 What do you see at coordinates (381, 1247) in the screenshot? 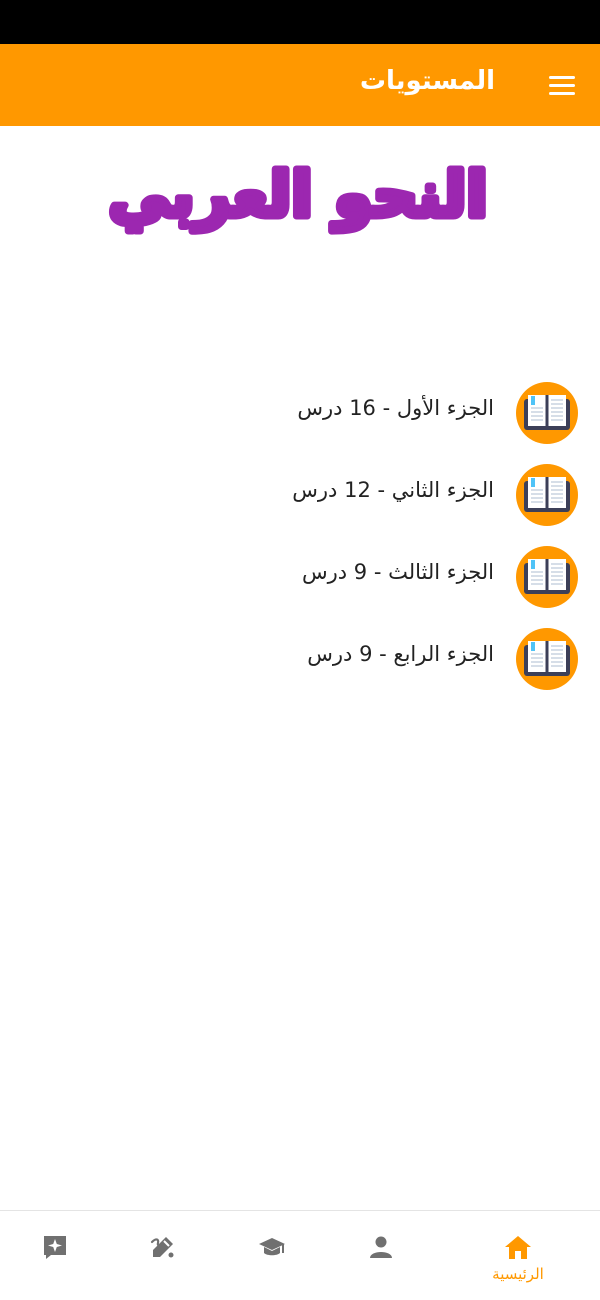
I see `person-icon` at bounding box center [381, 1247].